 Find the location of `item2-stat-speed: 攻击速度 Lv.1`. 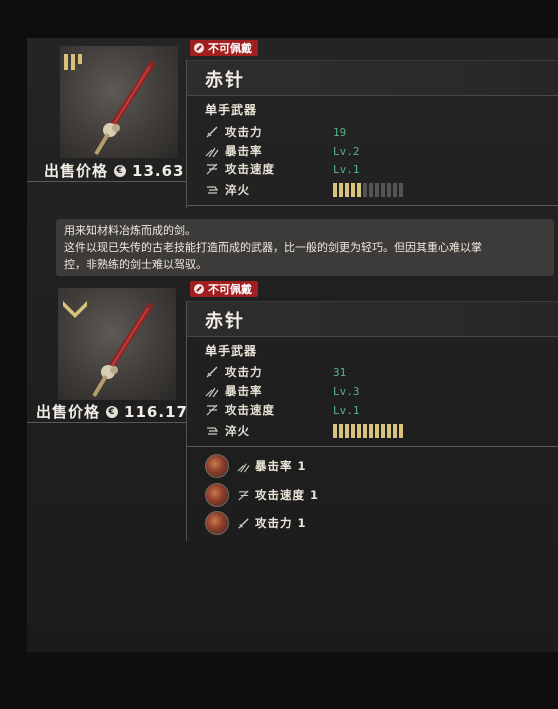

item2-stat-speed: 攻击速度 Lv.1 is located at coordinates (282, 410).